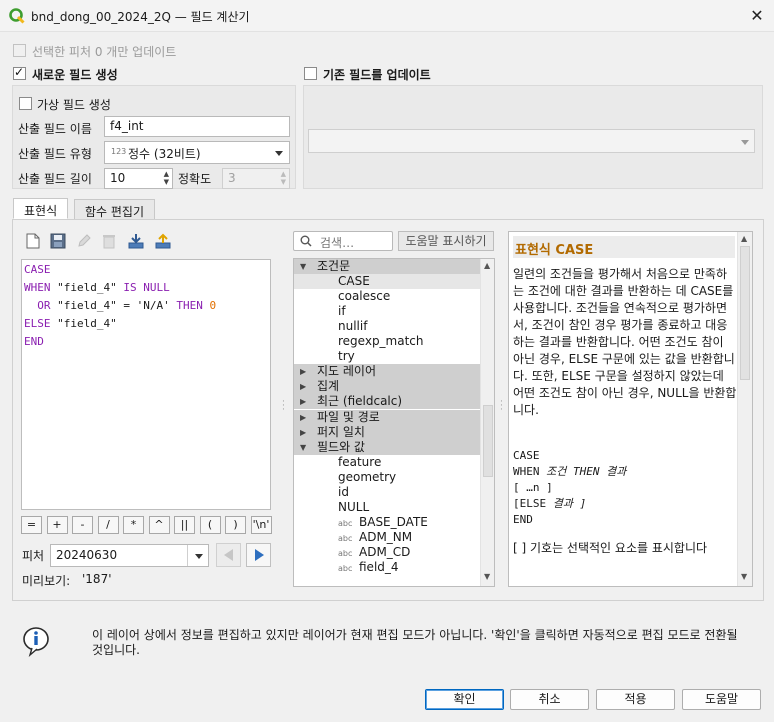 The image size is (774, 722). Describe the element at coordinates (115, 209) in the screenshot. I see `tab-function-editor: 함수 편집기` at that location.